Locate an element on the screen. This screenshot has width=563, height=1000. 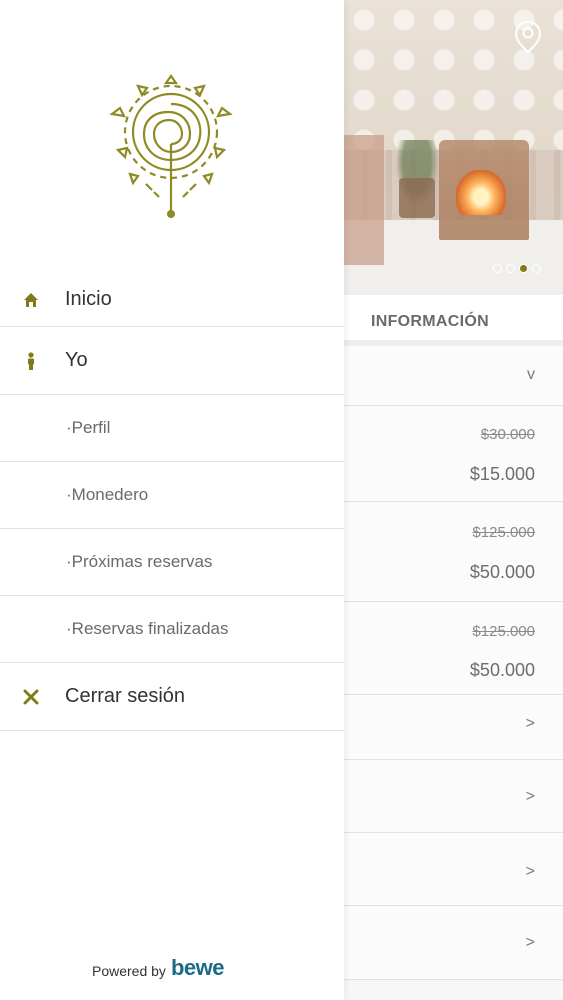
location-pin-icon is located at coordinates (528, 37).